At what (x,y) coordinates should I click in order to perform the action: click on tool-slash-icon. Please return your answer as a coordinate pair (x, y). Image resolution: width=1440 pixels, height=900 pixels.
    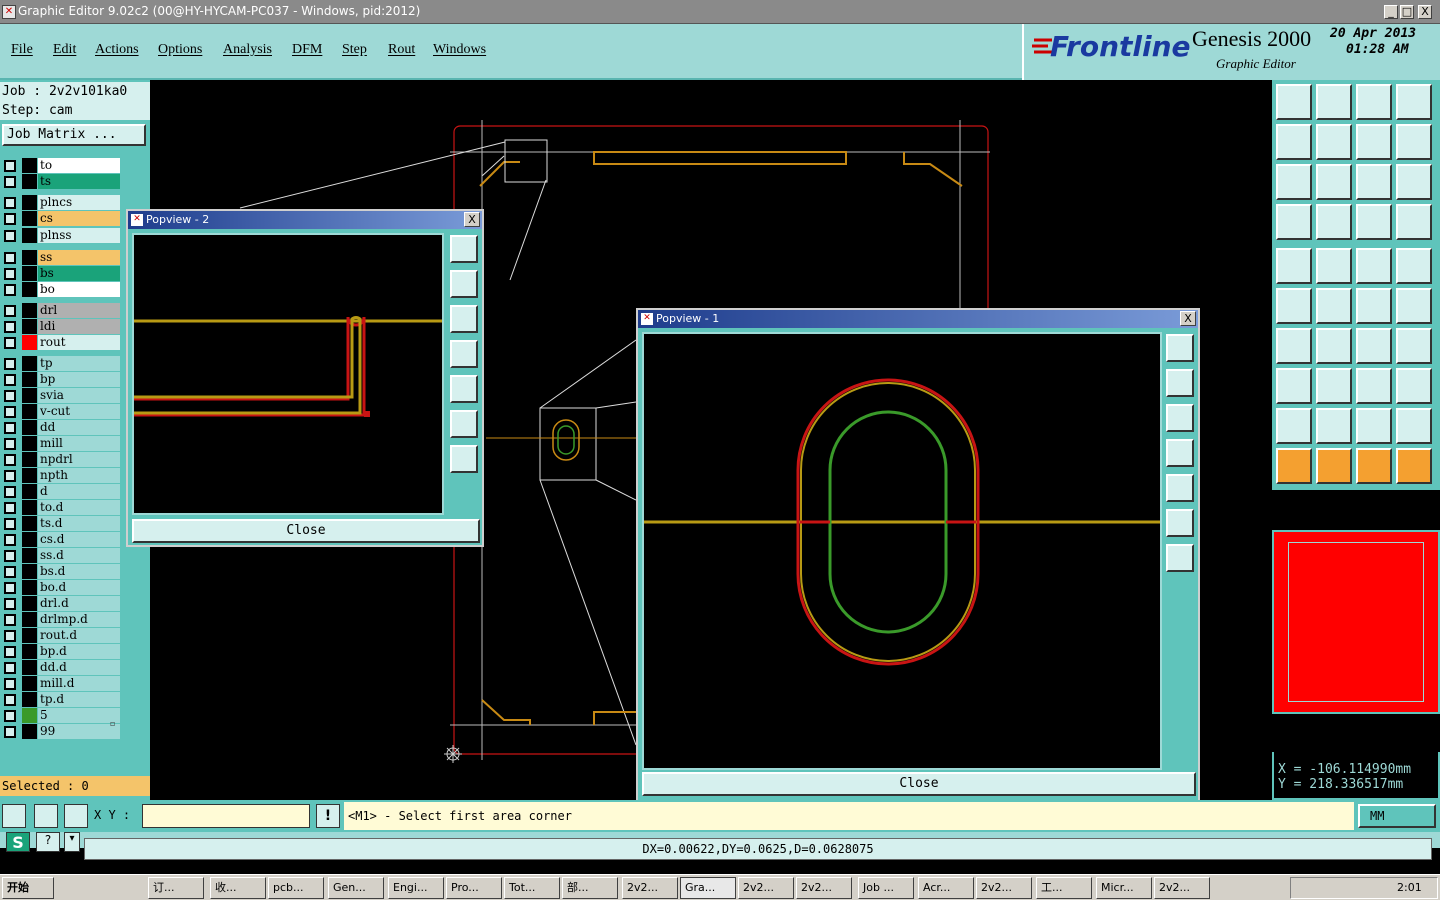
    Looking at the image, I should click on (1334, 346).